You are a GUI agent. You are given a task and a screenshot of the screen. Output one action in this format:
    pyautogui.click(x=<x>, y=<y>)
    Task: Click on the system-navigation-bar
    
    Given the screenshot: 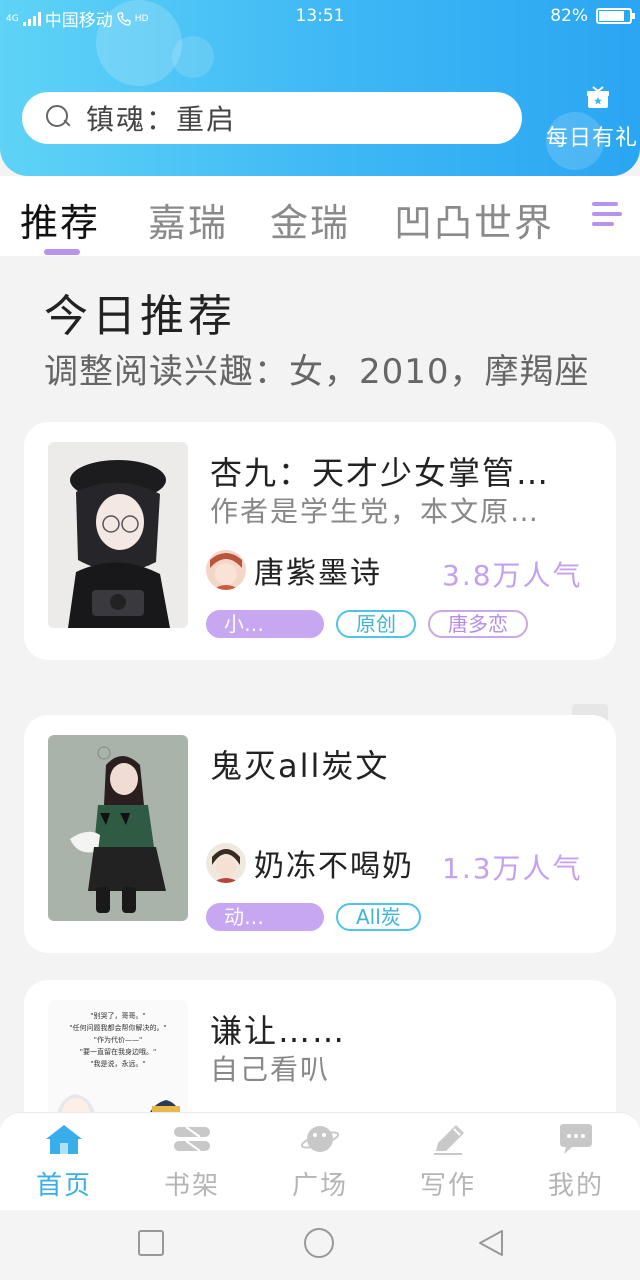 What is the action you would take?
    pyautogui.click(x=320, y=1245)
    